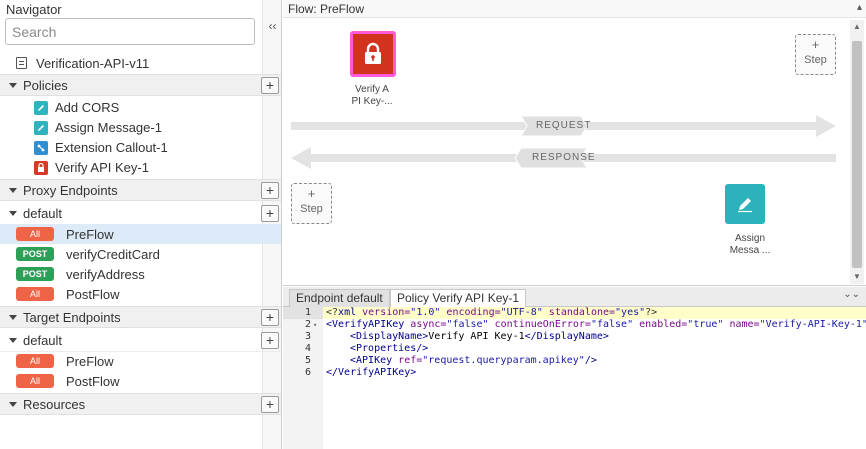  I want to click on resources-section-header: Resources +, so click(140, 404).